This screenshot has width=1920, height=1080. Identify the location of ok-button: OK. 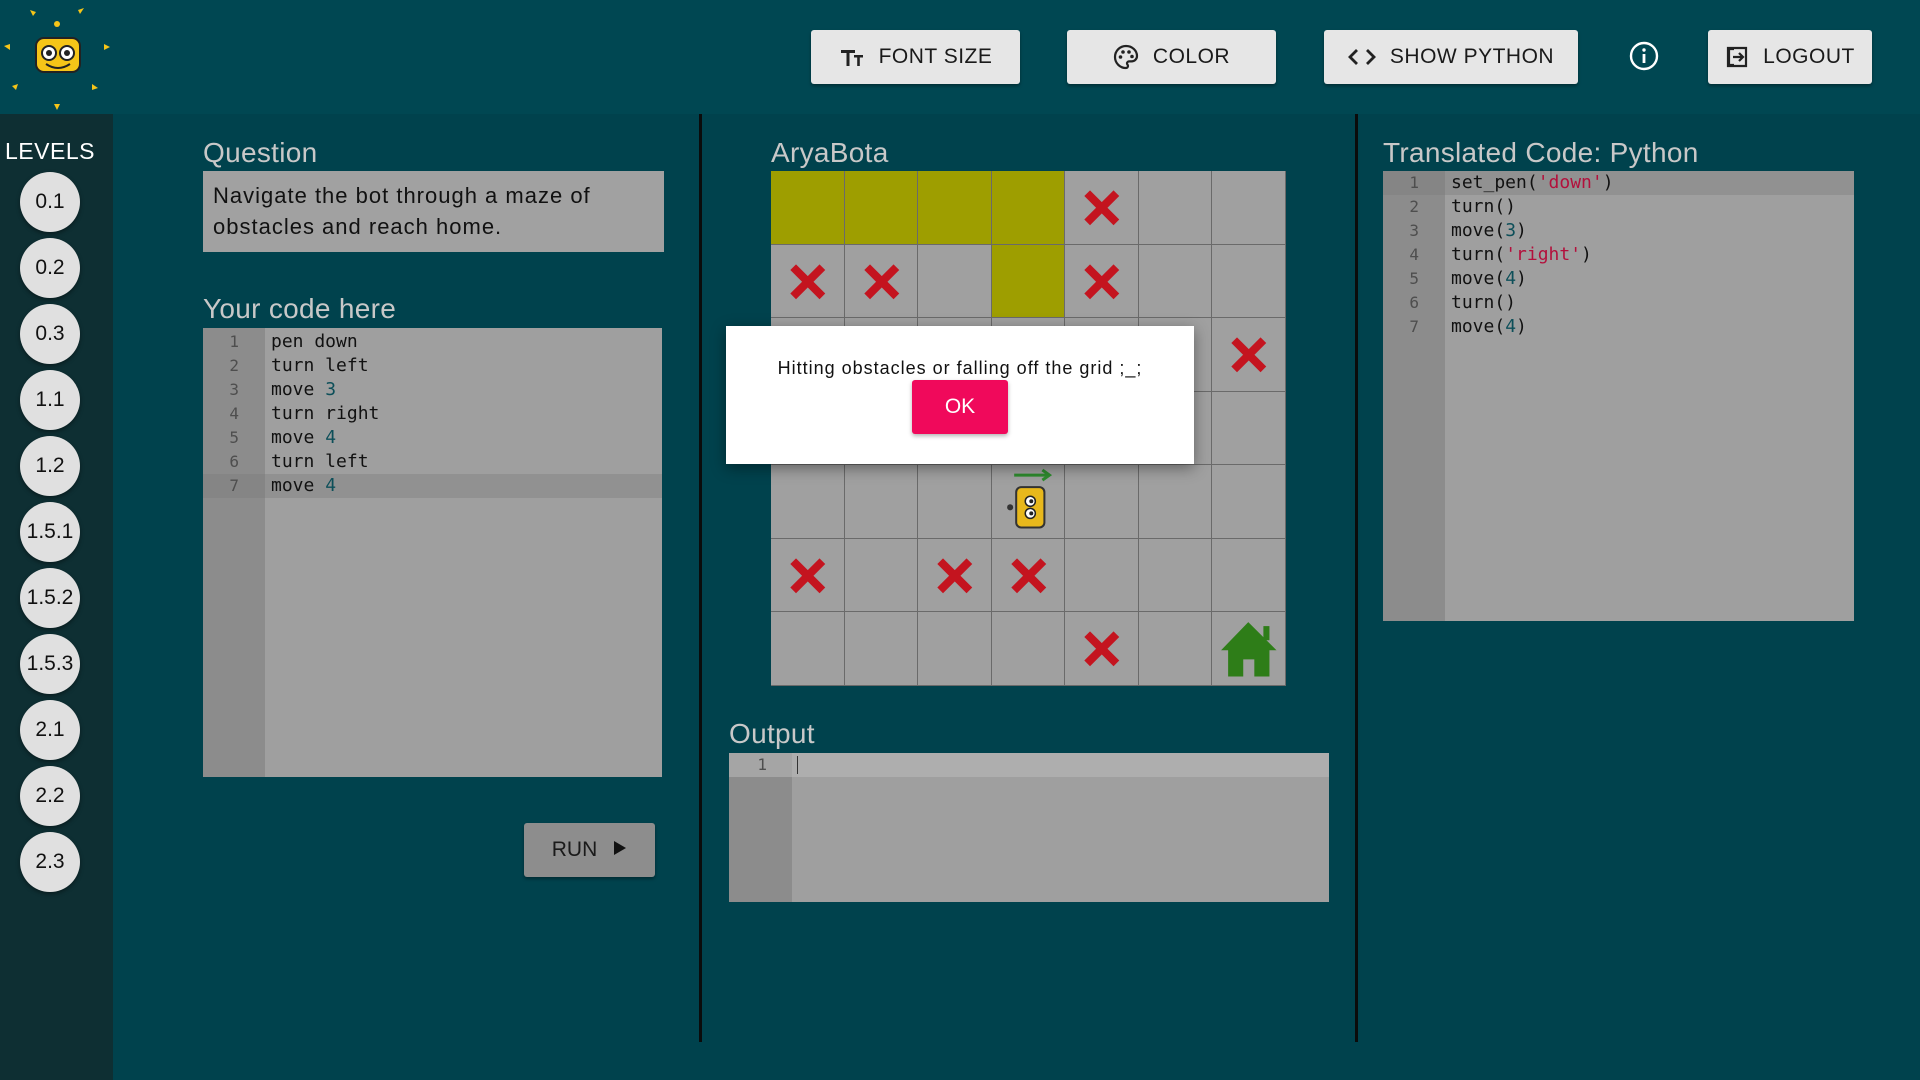
(960, 407).